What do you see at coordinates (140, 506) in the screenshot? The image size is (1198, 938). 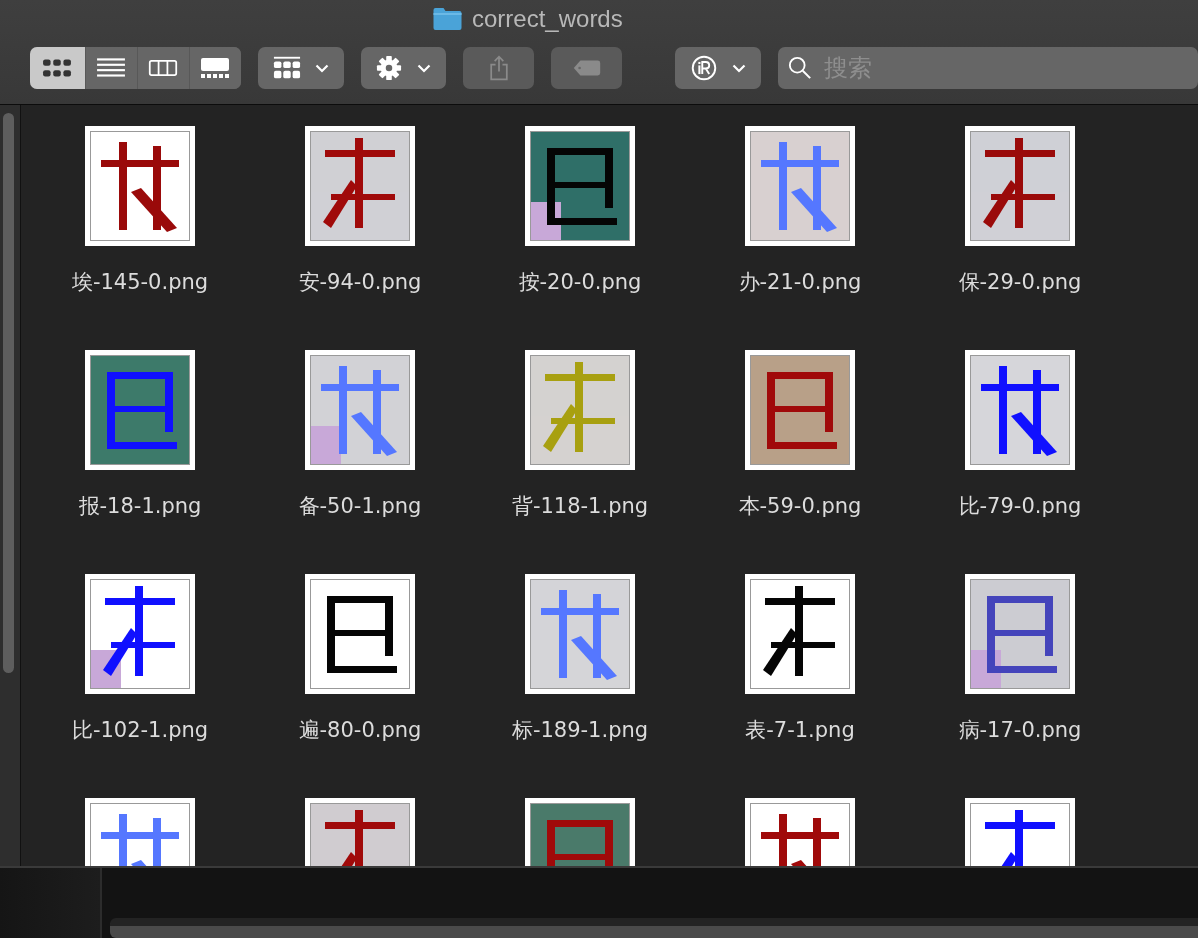 I see `file-name: 报-18-1.png` at bounding box center [140, 506].